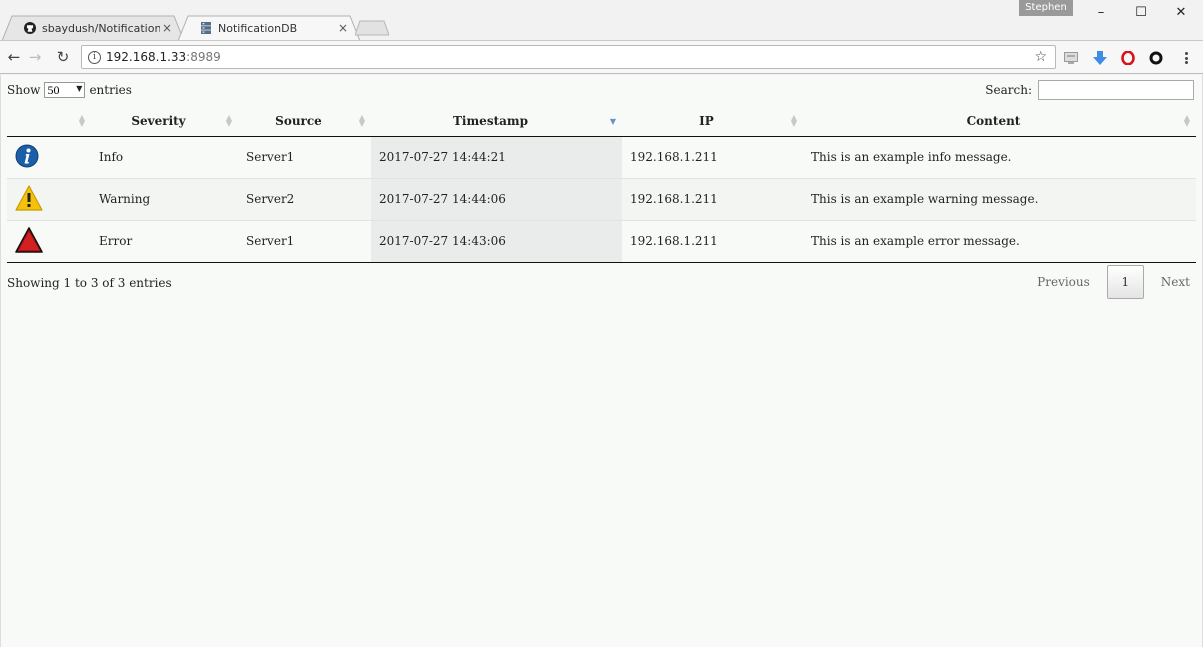 The width and height of the screenshot is (1203, 647). What do you see at coordinates (496, 157) in the screenshot?
I see `timestamp-cell: 2017-07-27 14:44:21` at bounding box center [496, 157].